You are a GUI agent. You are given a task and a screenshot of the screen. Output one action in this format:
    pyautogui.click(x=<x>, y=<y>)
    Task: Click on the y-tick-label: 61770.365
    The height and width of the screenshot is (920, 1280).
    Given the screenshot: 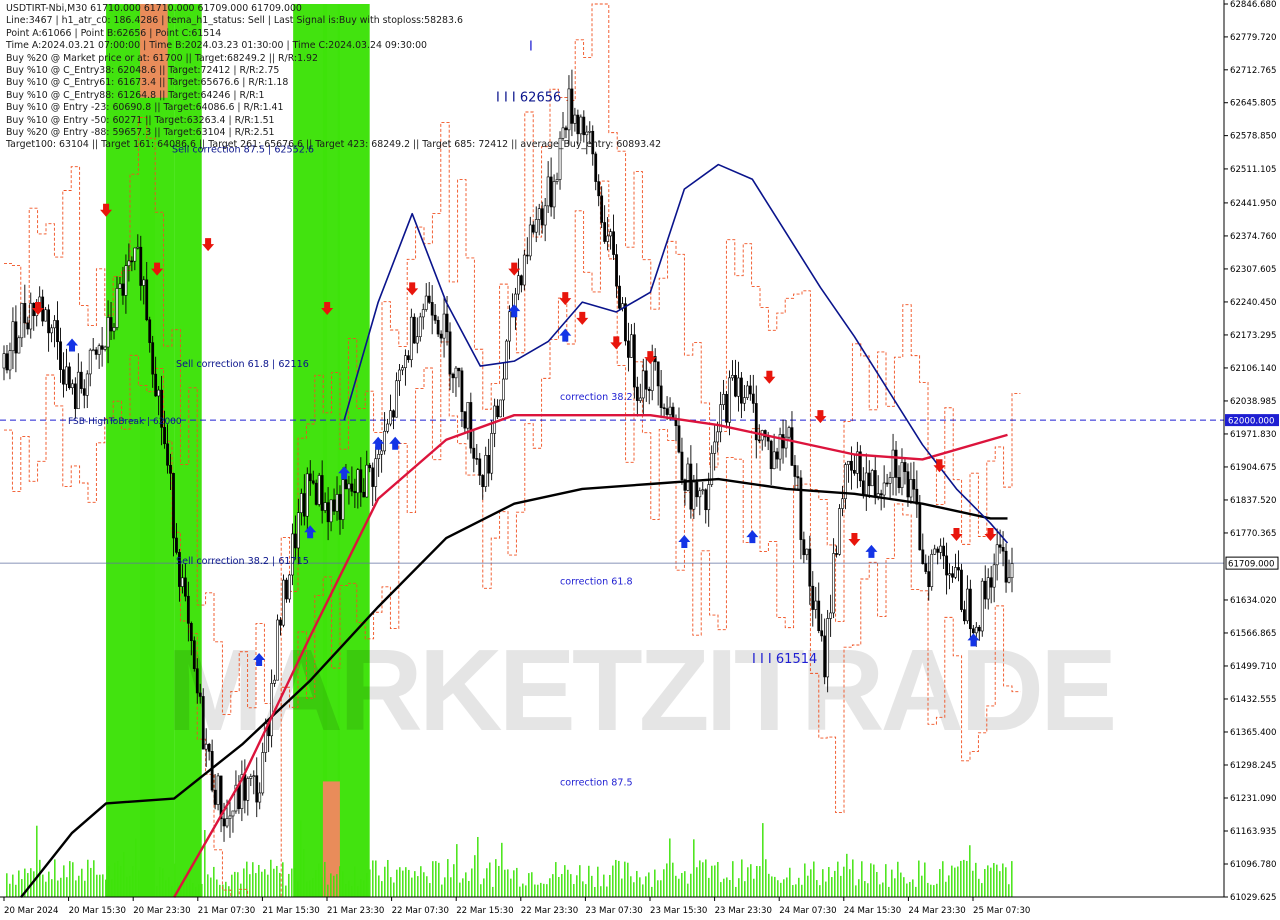 What is the action you would take?
    pyautogui.click(x=1253, y=534)
    